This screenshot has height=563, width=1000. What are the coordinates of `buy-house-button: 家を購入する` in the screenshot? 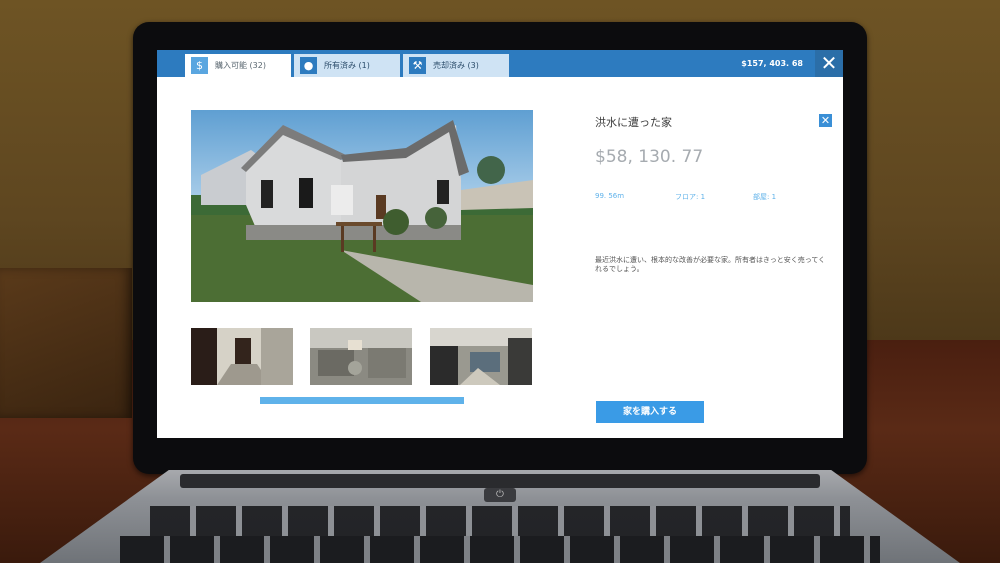 It's located at (650, 412).